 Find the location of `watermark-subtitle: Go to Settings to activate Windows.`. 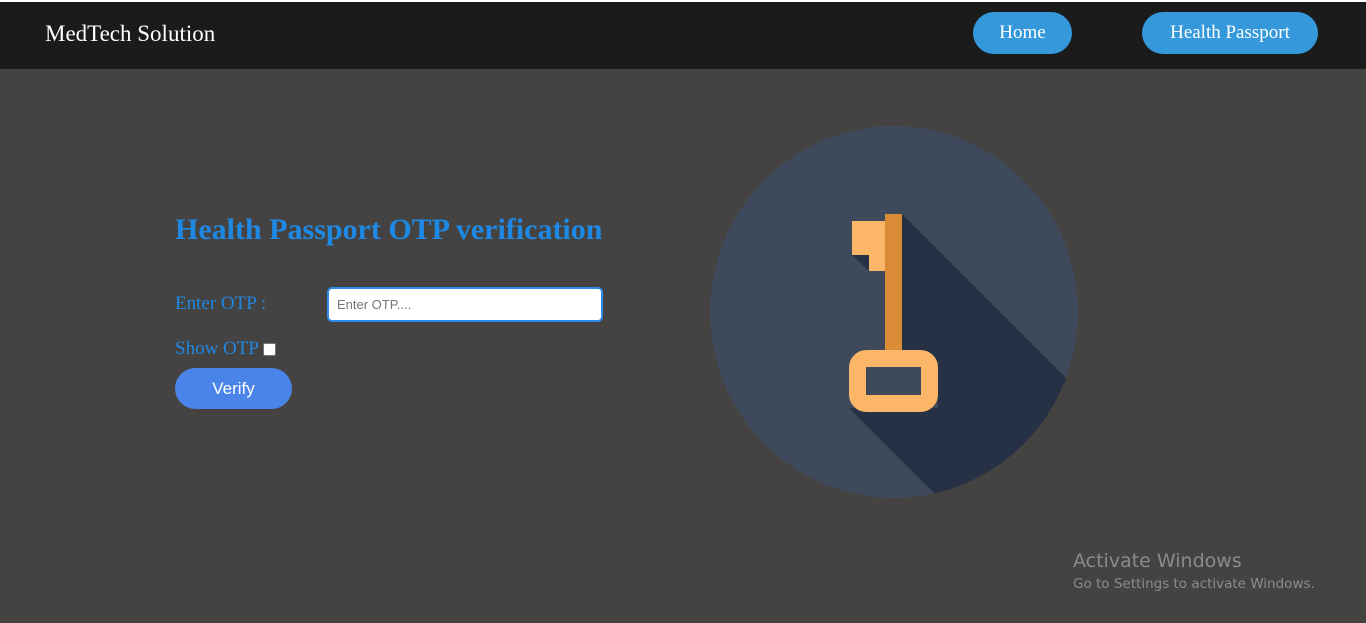

watermark-subtitle: Go to Settings to activate Windows. is located at coordinates (1194, 584).